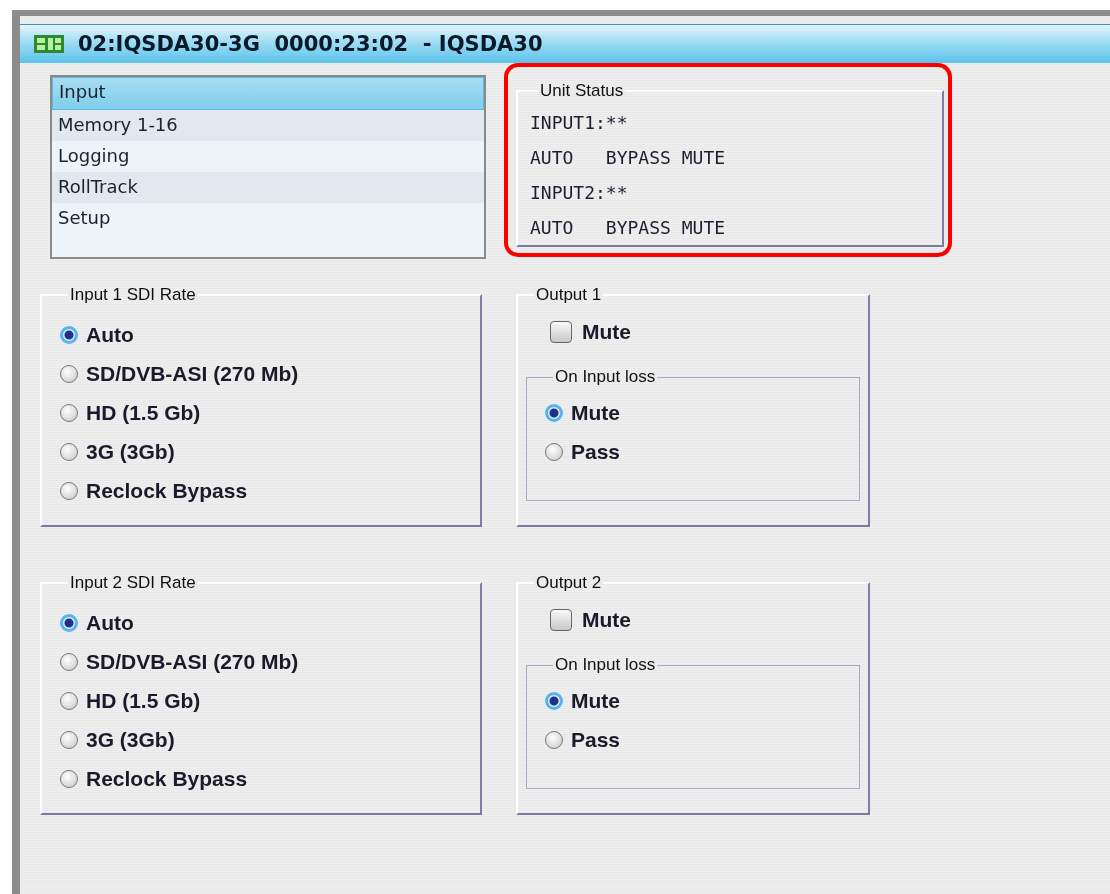  What do you see at coordinates (268, 187) in the screenshot?
I see `list-item: RollTrack` at bounding box center [268, 187].